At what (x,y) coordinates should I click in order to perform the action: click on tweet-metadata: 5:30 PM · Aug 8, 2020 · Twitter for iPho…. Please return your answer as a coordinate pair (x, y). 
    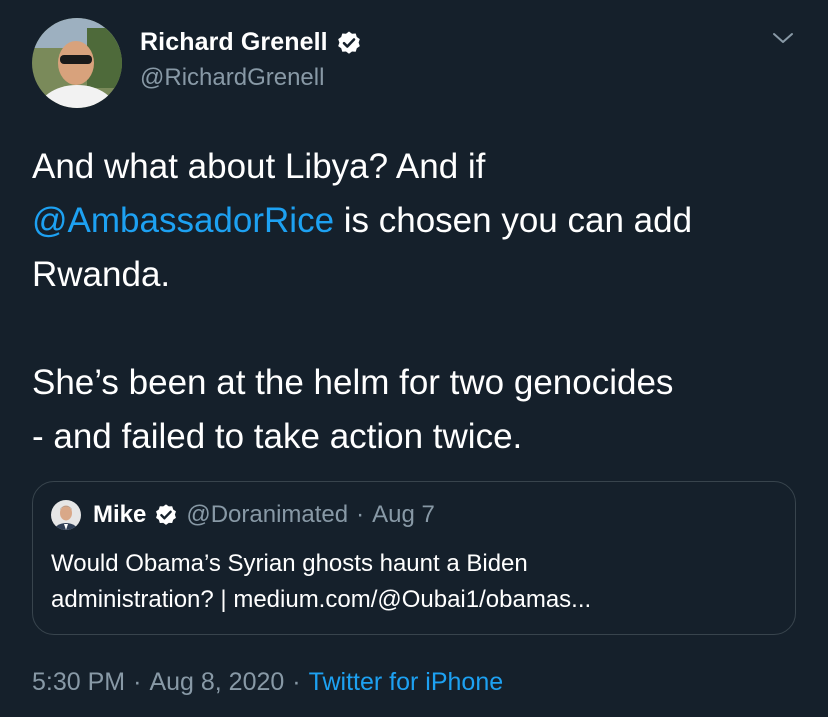
    Looking at the image, I should click on (267, 682).